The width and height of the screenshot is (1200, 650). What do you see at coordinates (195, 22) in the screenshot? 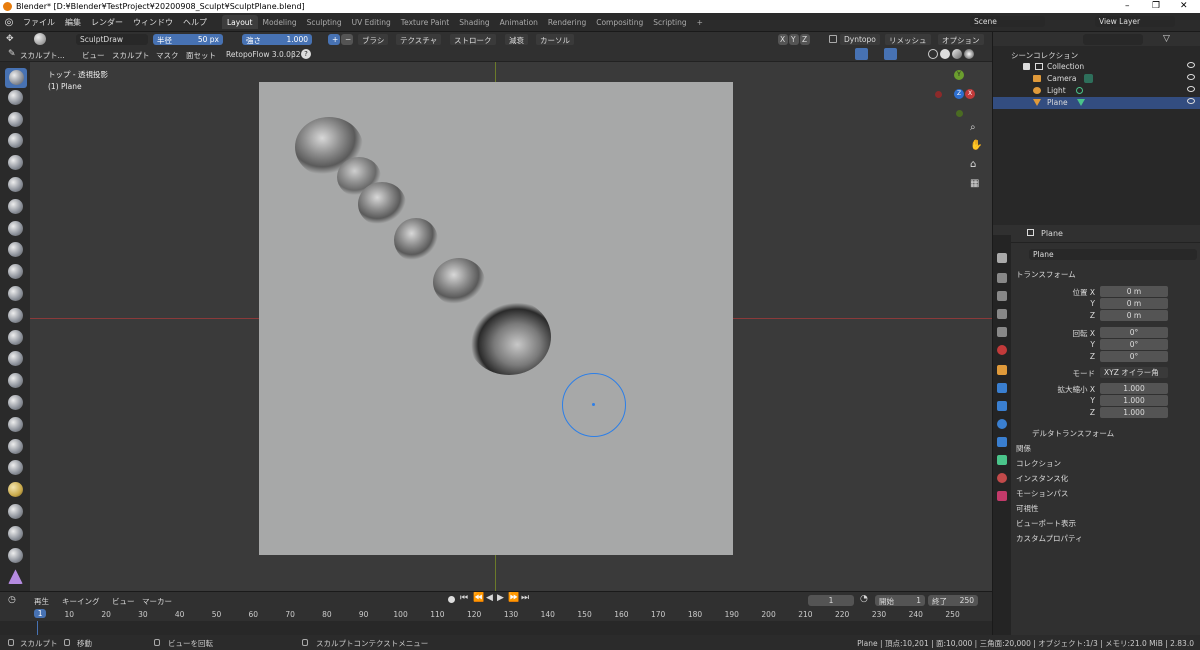
I see `menu-help: ヘルプ` at bounding box center [195, 22].